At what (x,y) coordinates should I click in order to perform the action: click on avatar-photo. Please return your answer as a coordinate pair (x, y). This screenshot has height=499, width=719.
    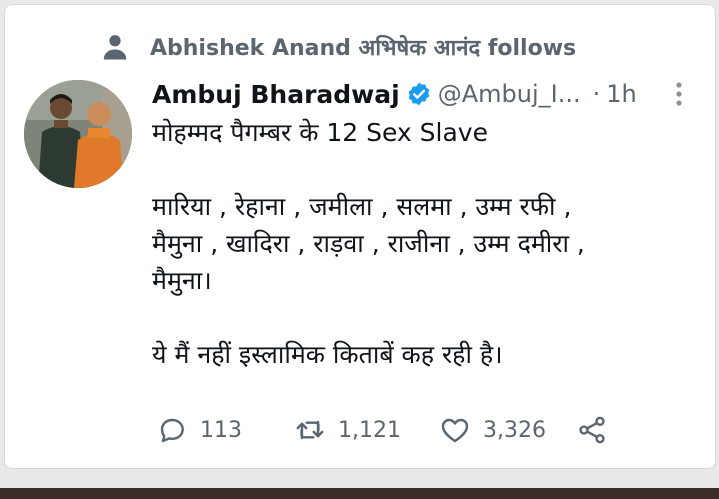
    Looking at the image, I should click on (78, 134).